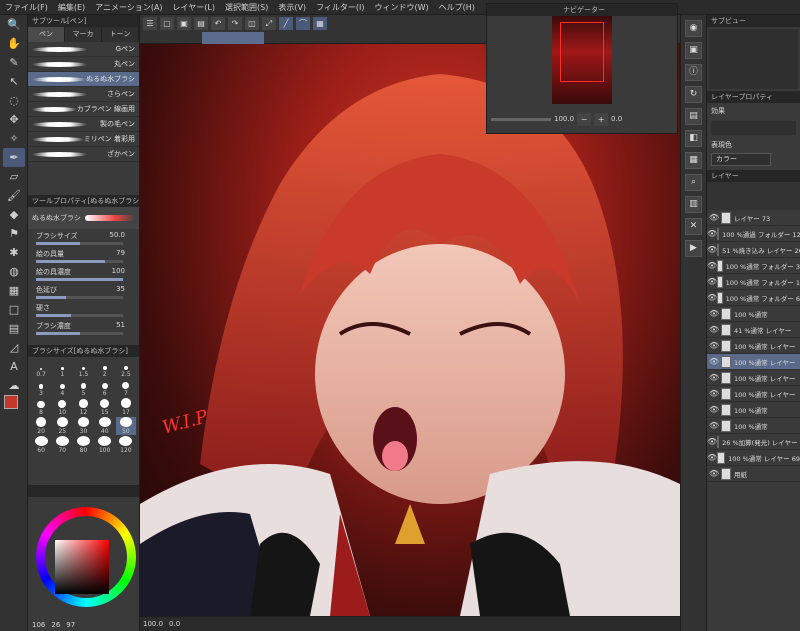  I want to click on clear-icon: ◫, so click(252, 23).